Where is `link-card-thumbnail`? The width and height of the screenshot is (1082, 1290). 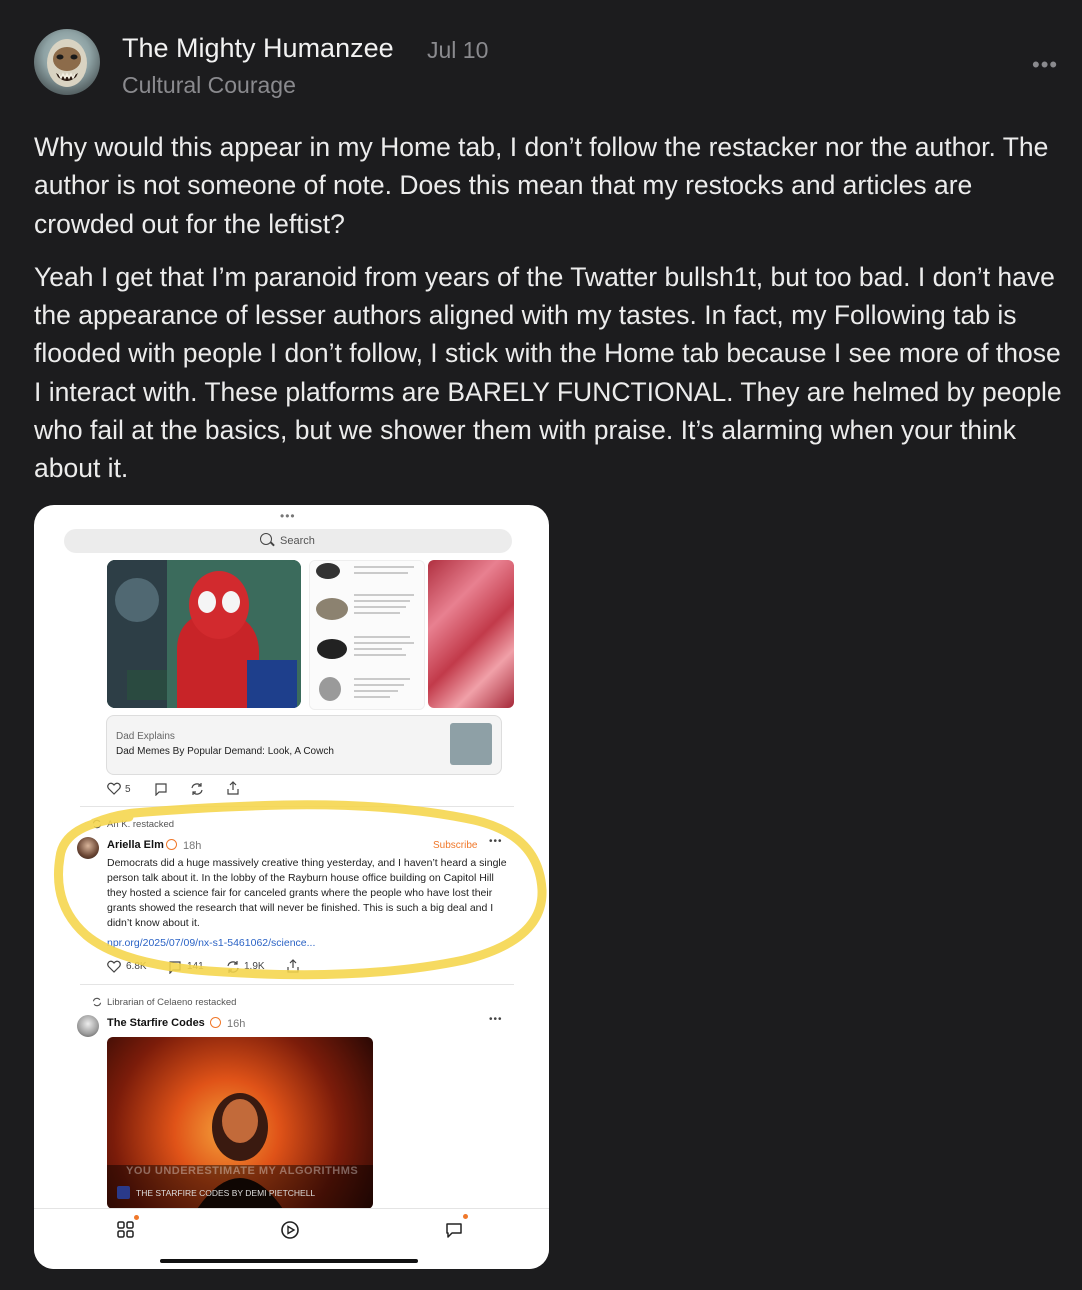 link-card-thumbnail is located at coordinates (471, 744).